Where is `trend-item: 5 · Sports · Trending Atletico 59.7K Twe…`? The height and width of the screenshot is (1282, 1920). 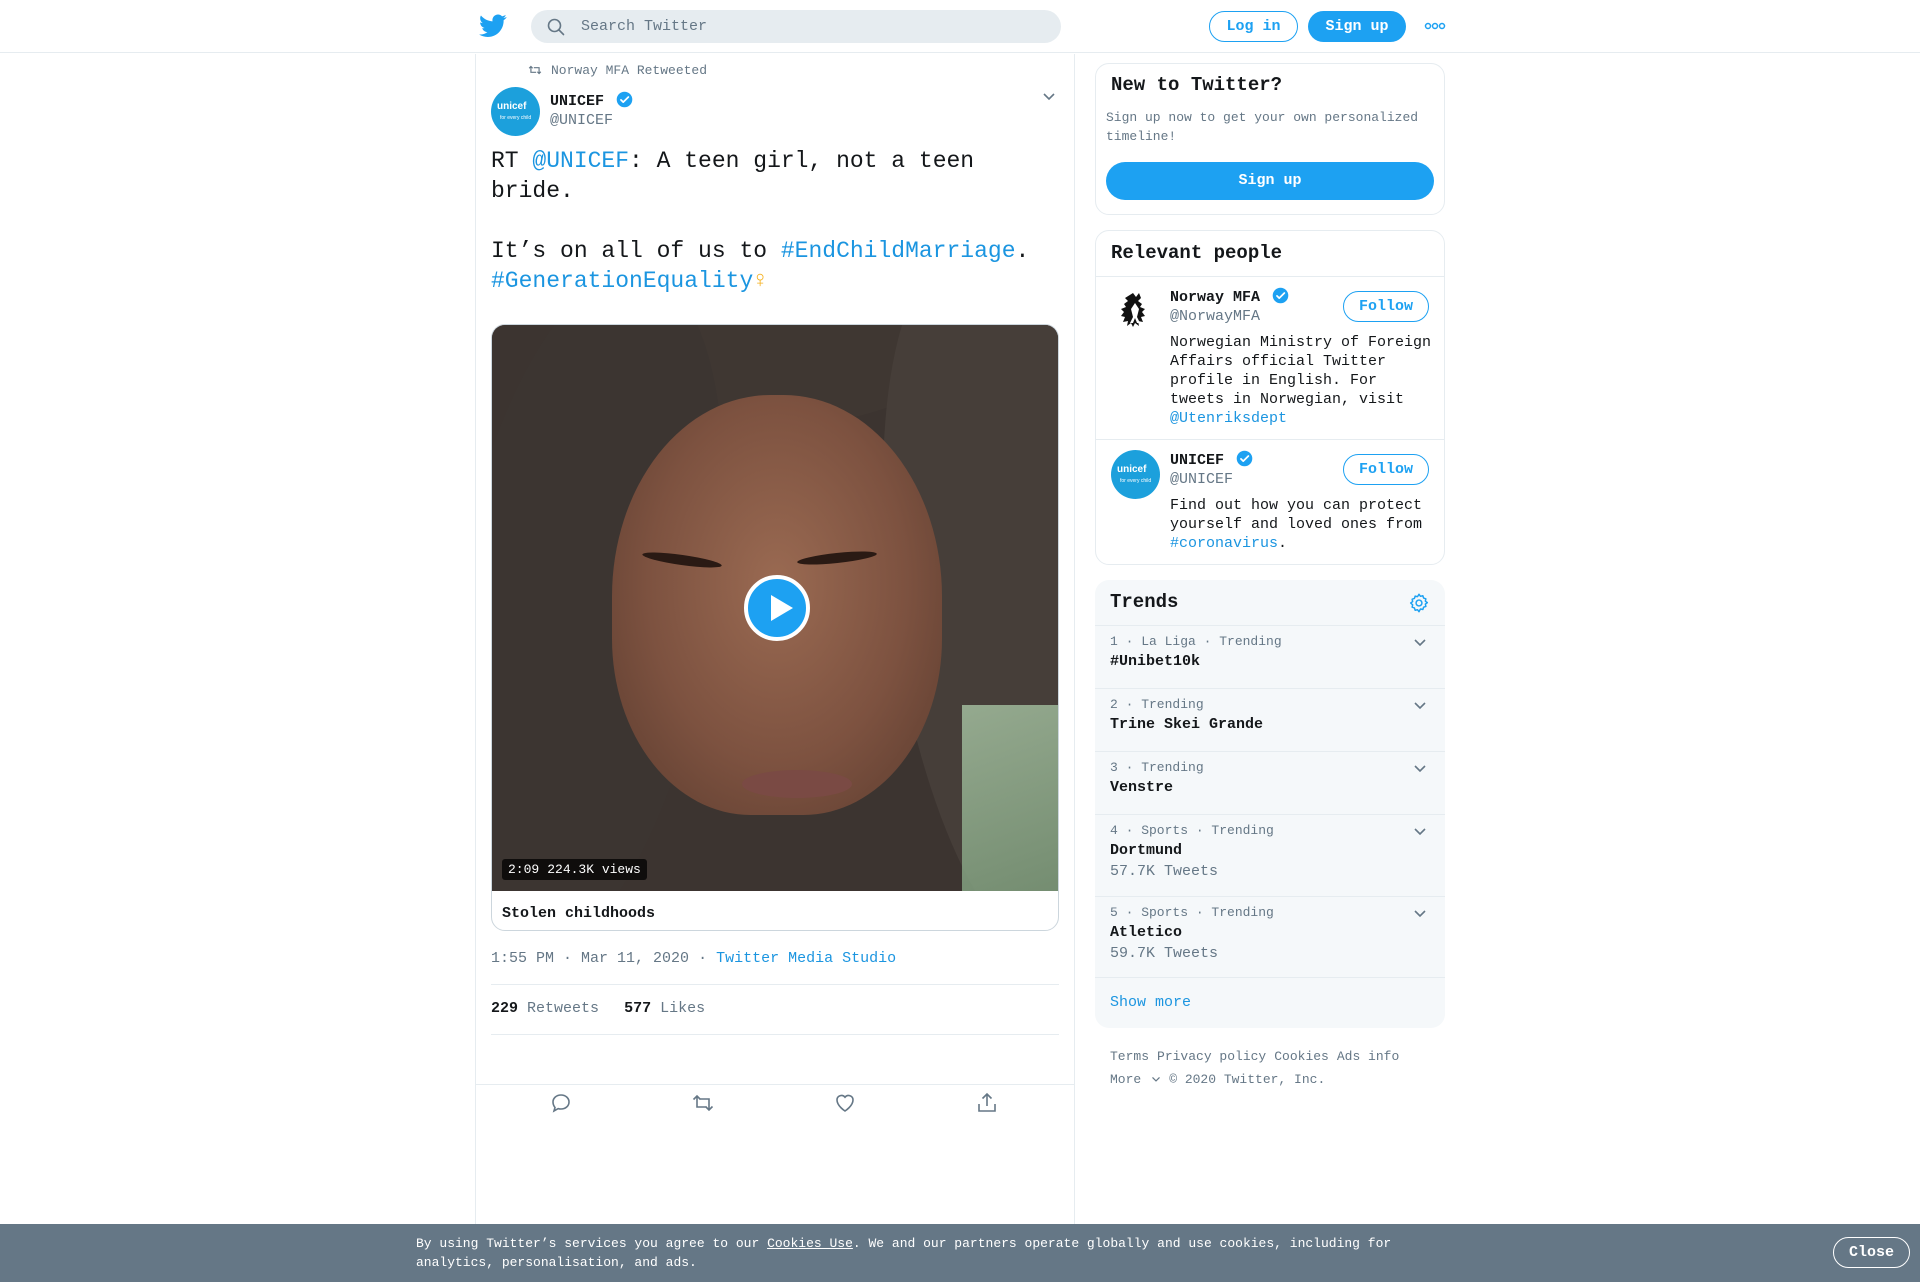 trend-item: 5 · Sports · Trending Atletico 59.7K Twe… is located at coordinates (1270, 937).